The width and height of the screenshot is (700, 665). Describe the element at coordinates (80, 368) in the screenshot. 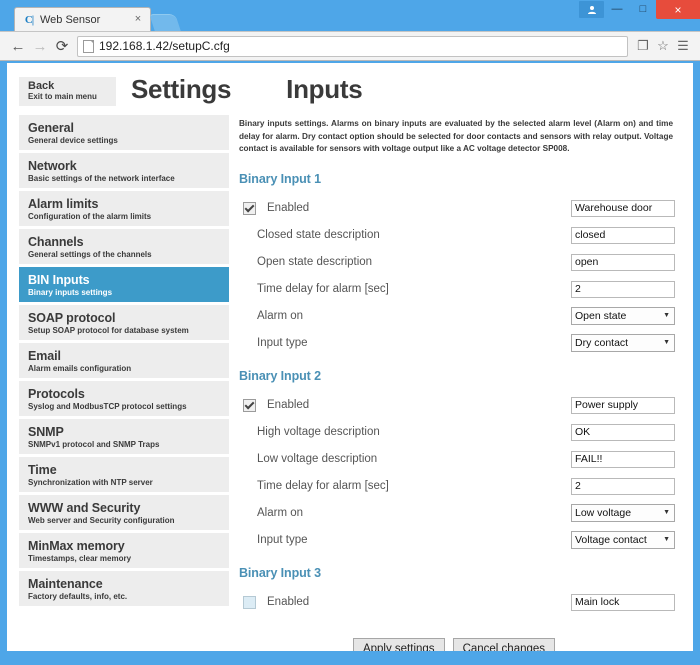

I see `sidebar-item-sublabel: Alarm emails configuration` at that location.